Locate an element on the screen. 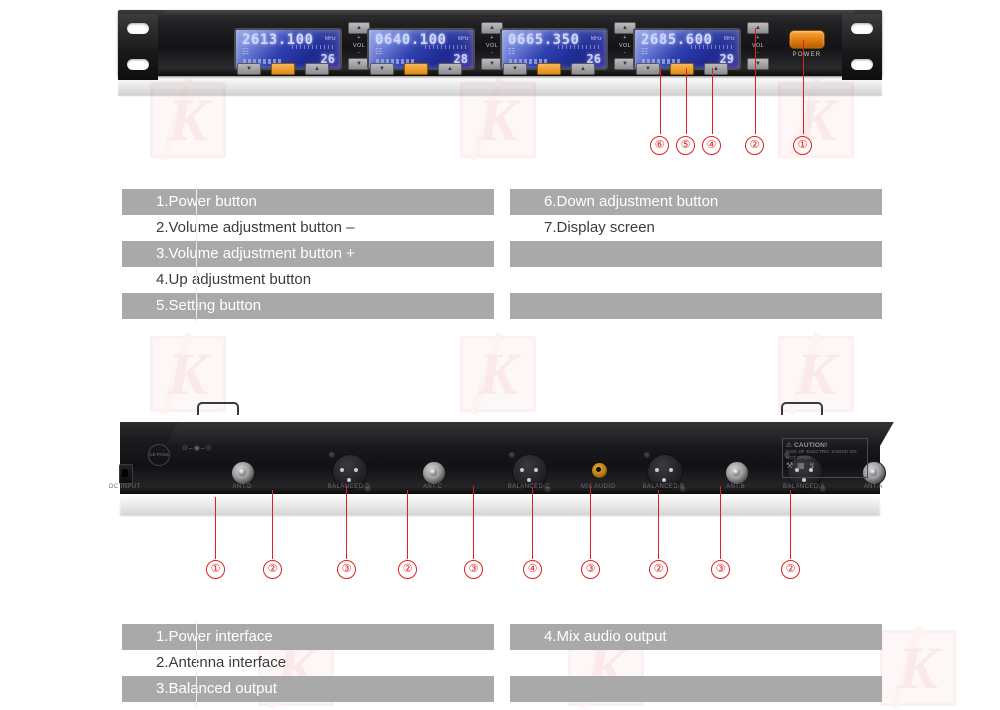 This screenshot has height=710, width=1000. rear-legend-right-column: 4.Mix audio output is located at coordinates (696, 663).